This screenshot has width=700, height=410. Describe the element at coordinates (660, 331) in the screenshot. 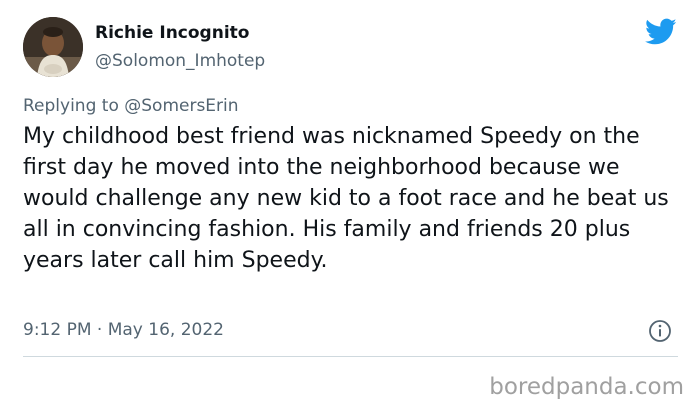

I see `info-icon` at that location.